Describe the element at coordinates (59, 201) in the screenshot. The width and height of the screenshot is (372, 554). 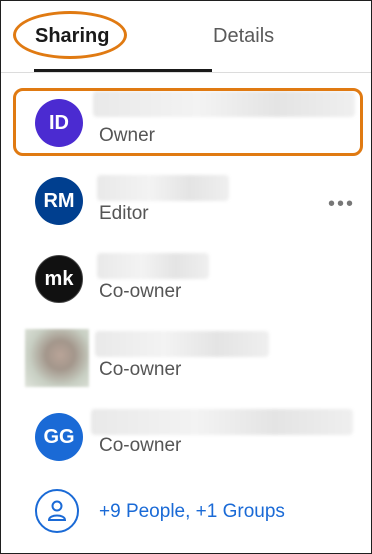
I see `avatar: RM` at that location.